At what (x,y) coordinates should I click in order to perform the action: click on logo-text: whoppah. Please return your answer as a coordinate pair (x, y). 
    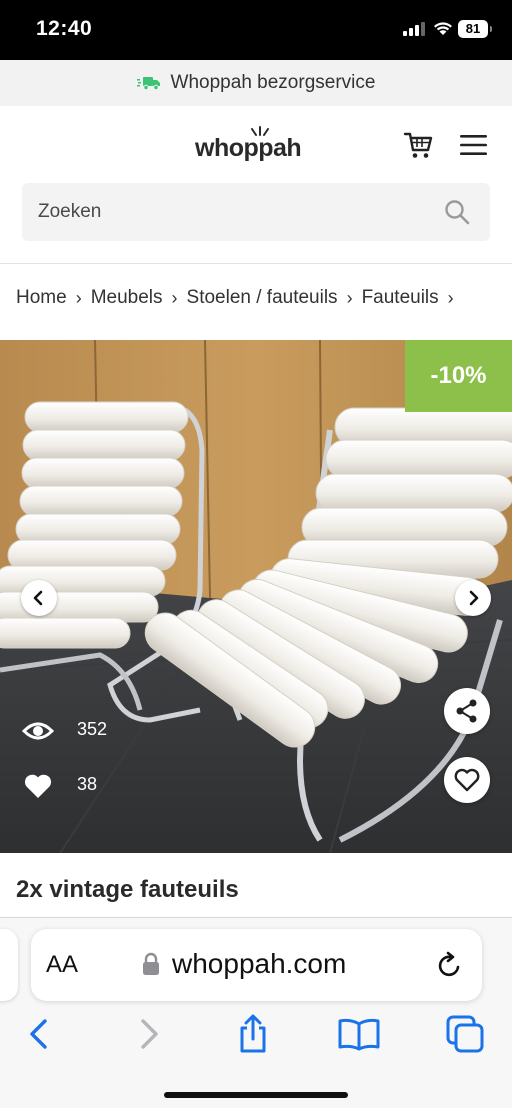
    Looking at the image, I should click on (248, 148).